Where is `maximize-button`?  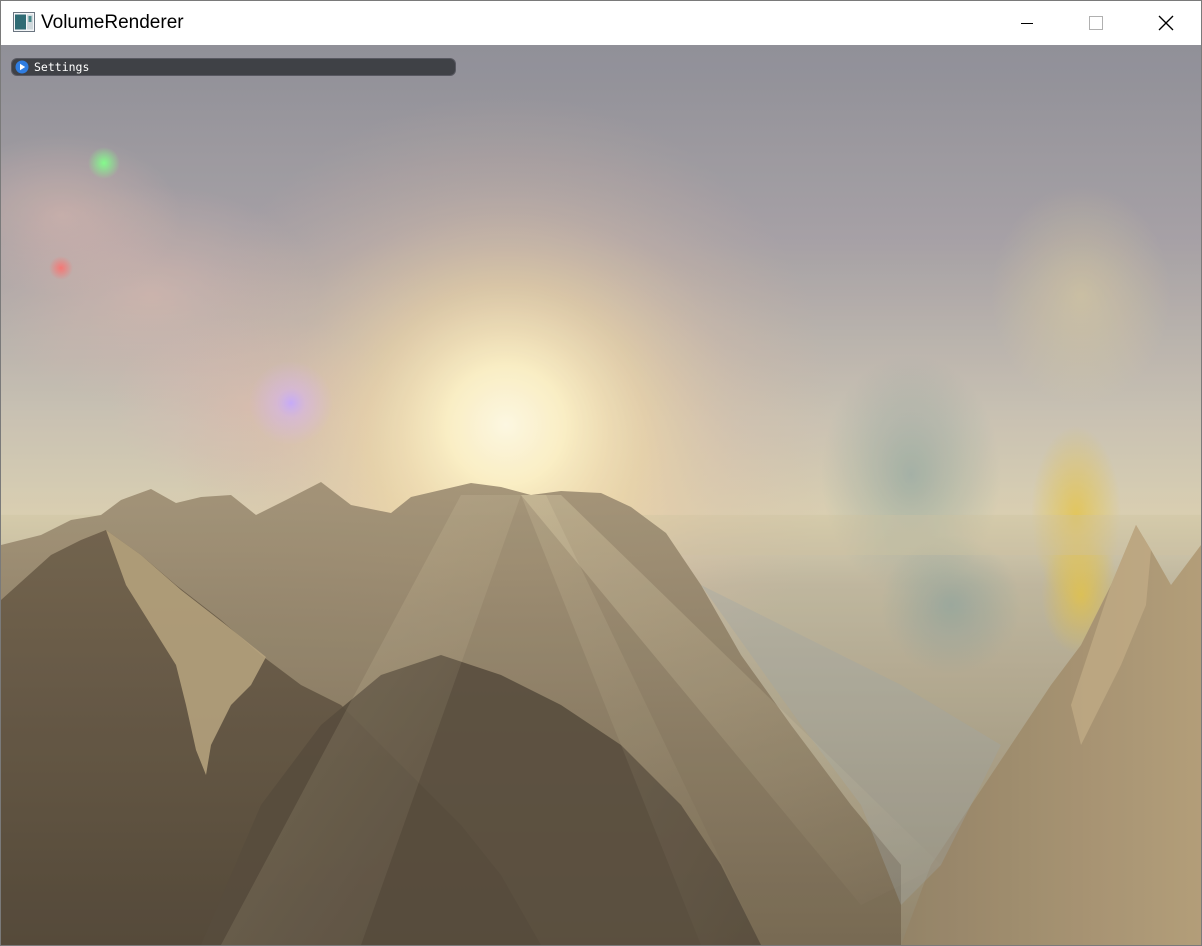 maximize-button is located at coordinates (1096, 23).